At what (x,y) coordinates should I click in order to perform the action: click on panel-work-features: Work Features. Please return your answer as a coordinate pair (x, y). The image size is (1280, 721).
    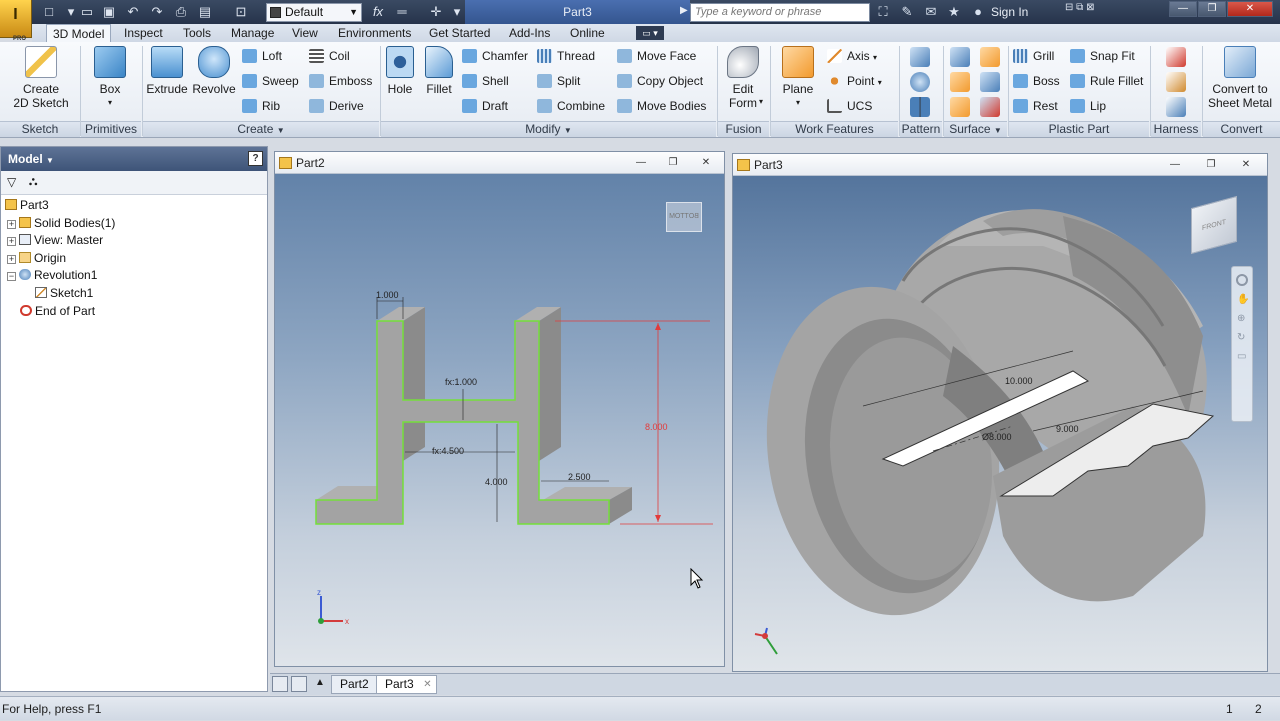
    Looking at the image, I should click on (834, 129).